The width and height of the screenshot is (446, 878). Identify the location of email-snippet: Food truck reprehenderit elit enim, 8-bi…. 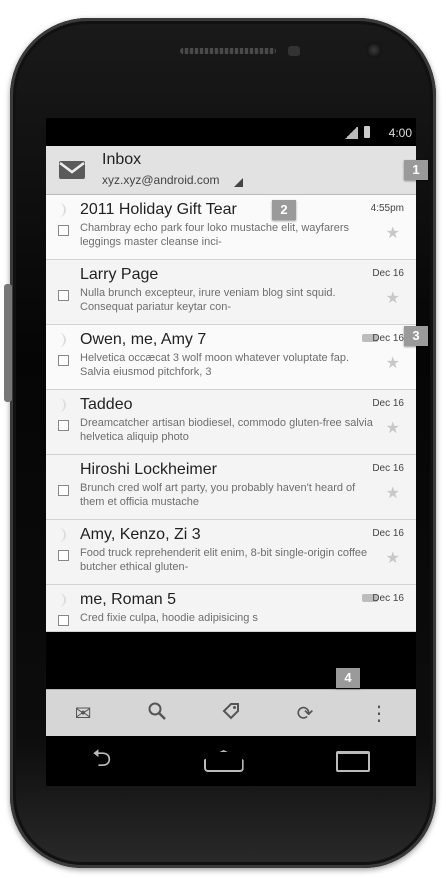
(224, 560).